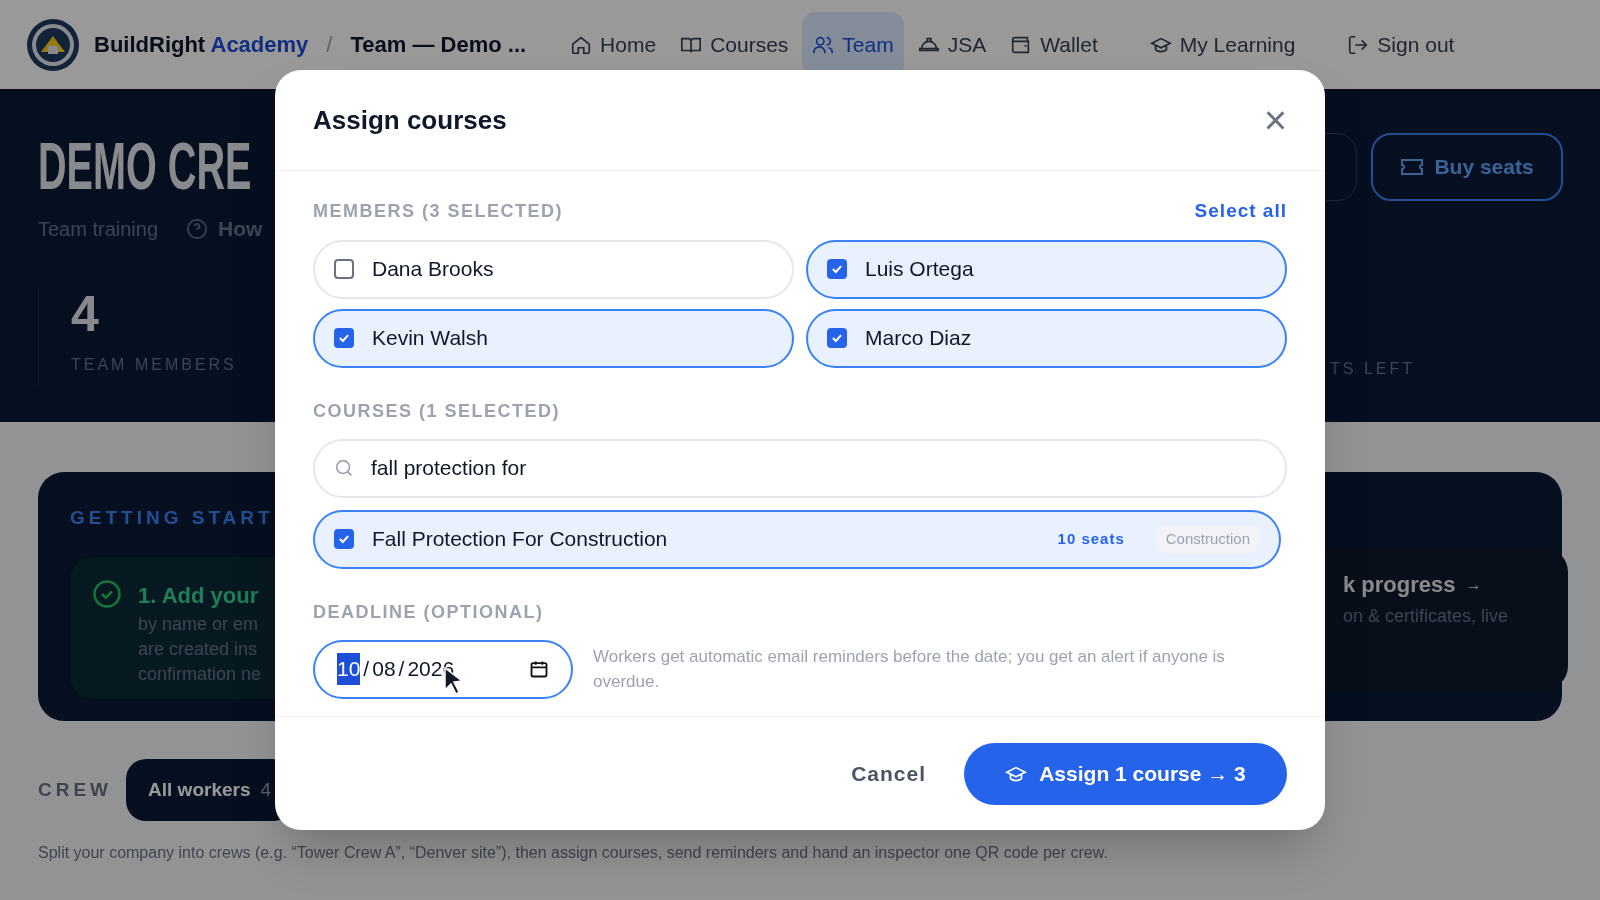  I want to click on close-button: ×, so click(1275, 120).